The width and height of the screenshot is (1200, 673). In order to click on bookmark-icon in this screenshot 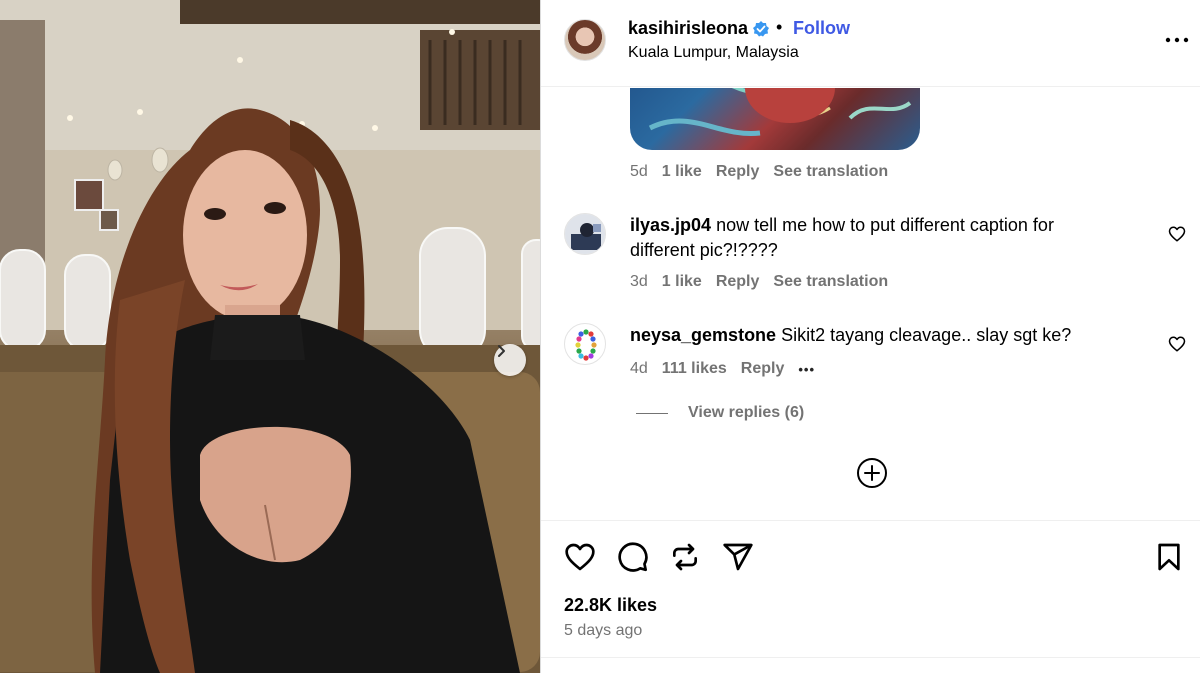, I will do `click(1169, 557)`.